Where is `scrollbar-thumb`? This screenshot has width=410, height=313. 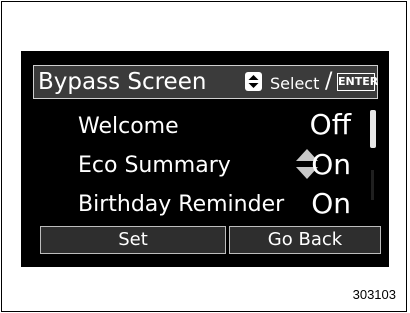 scrollbar-thumb is located at coordinates (373, 129).